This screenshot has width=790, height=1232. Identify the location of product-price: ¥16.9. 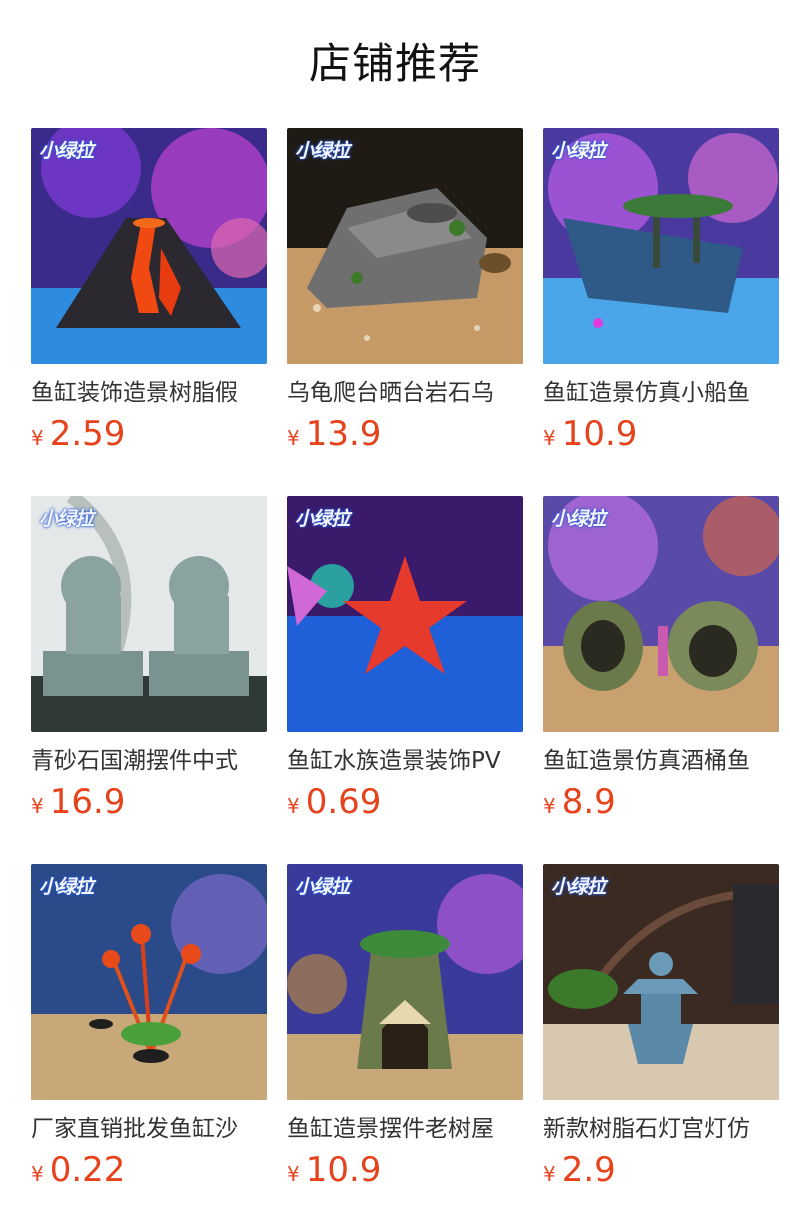
(149, 805).